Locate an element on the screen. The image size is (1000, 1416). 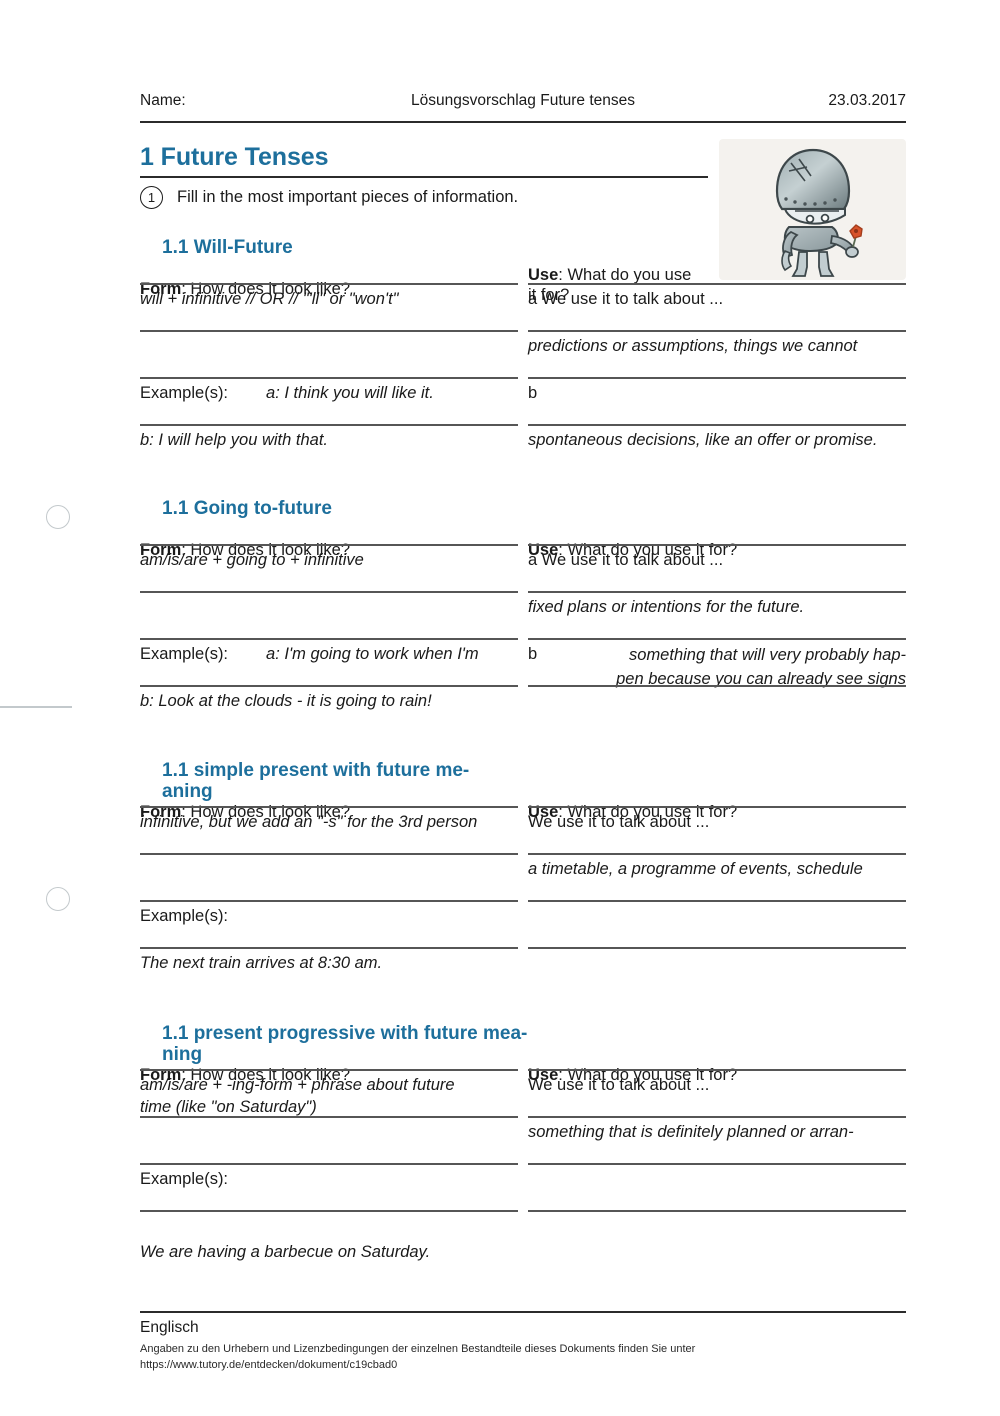
footer-subject: Englisch is located at coordinates (169, 1327).